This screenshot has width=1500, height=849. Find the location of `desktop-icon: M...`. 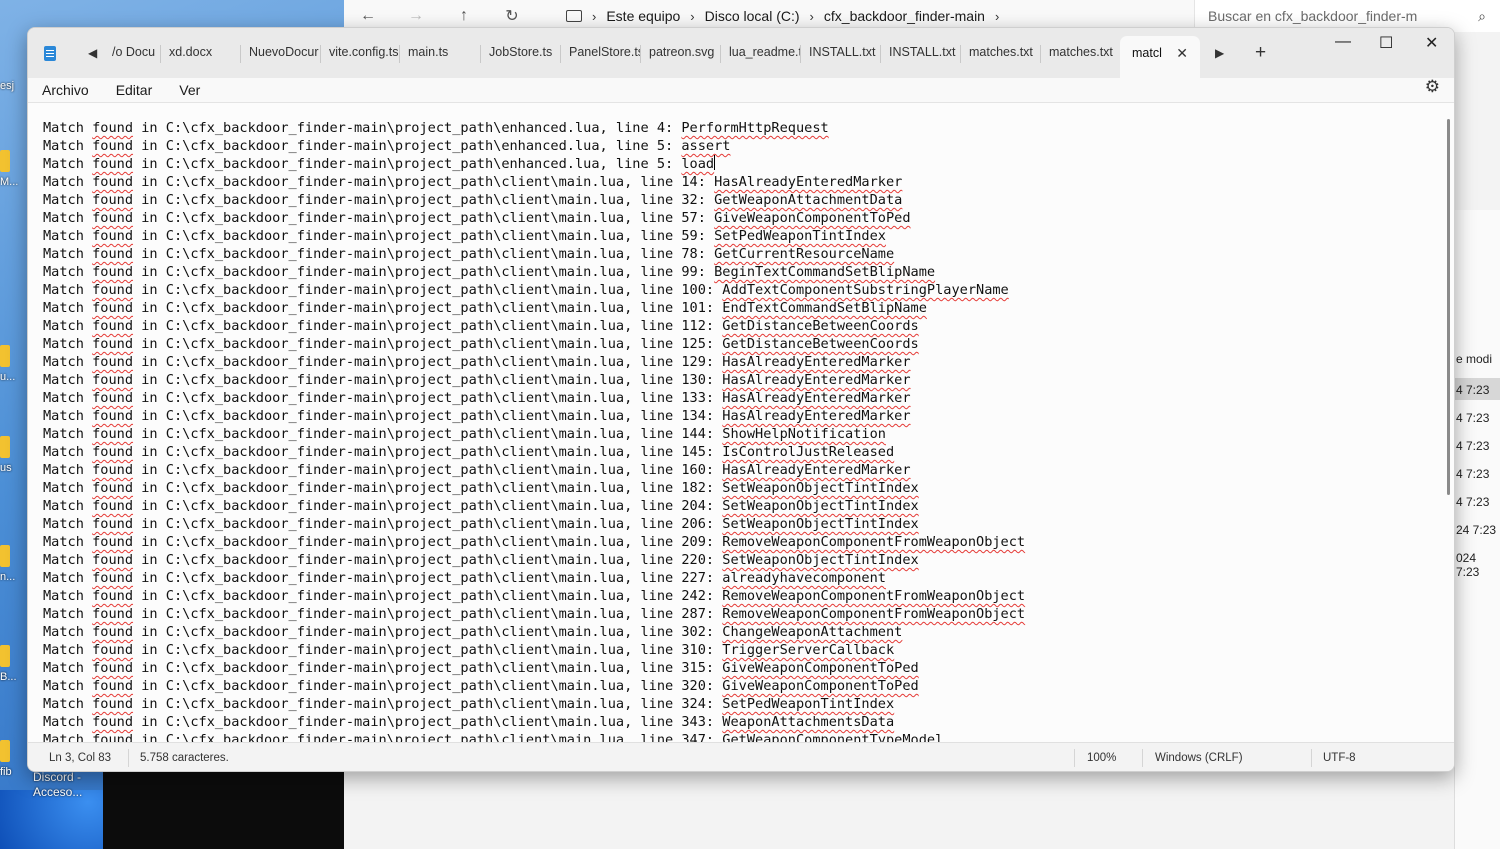

desktop-icon: M... is located at coordinates (14, 169).